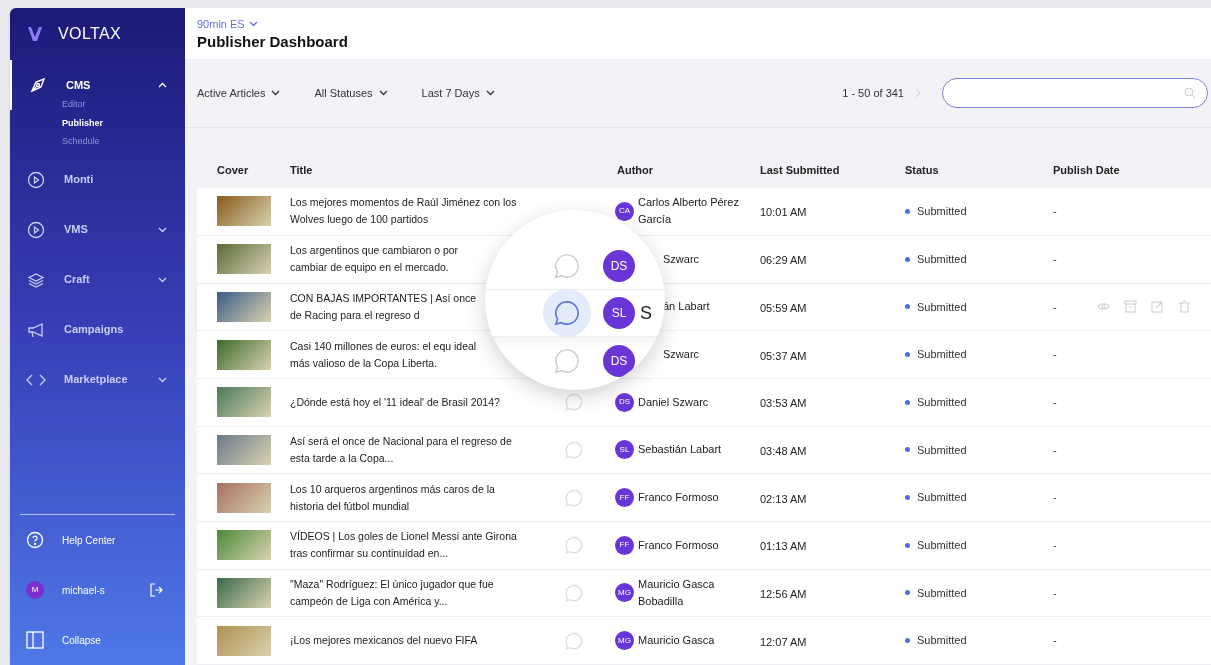 The image size is (1211, 665). What do you see at coordinates (680, 450) in the screenshot?
I see `author-name: Sebastián Labart` at bounding box center [680, 450].